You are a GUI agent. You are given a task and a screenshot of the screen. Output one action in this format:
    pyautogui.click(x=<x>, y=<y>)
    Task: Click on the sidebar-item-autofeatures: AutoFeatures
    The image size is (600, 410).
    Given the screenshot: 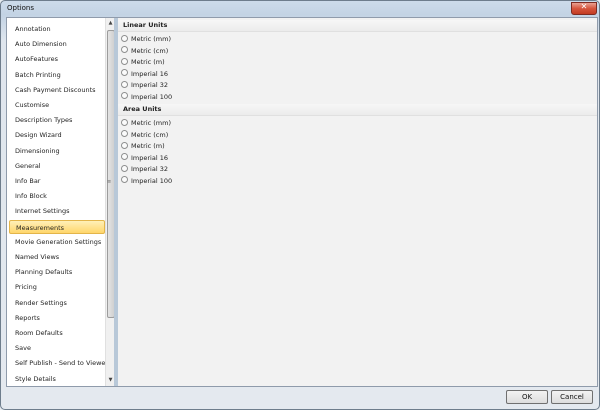 What is the action you would take?
    pyautogui.click(x=57, y=59)
    